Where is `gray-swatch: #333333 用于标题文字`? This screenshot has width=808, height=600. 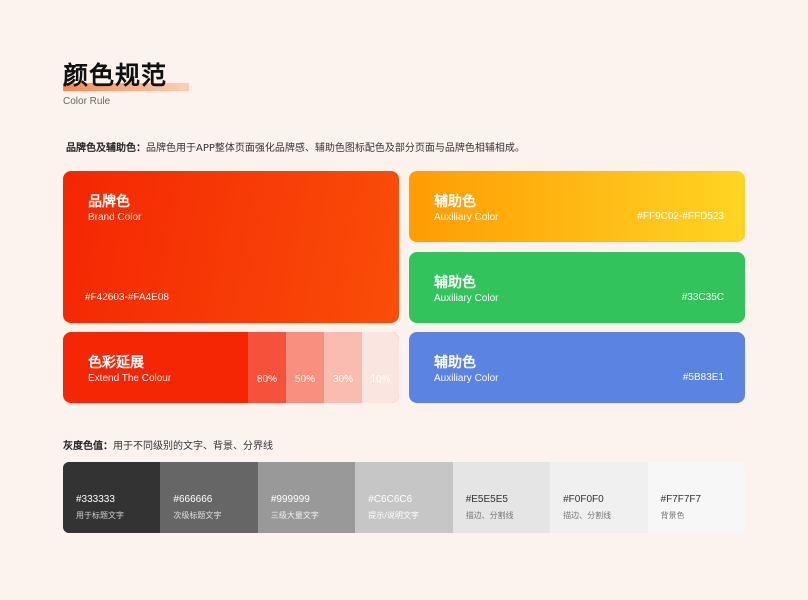
gray-swatch: #333333 用于标题文字 is located at coordinates (112, 497).